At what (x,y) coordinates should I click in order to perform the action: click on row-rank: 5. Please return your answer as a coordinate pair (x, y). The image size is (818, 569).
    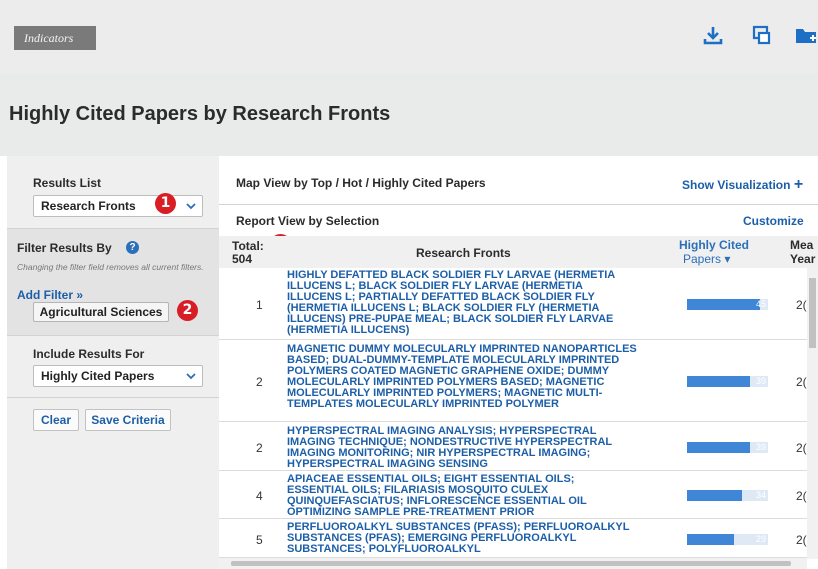
    Looking at the image, I should click on (259, 540).